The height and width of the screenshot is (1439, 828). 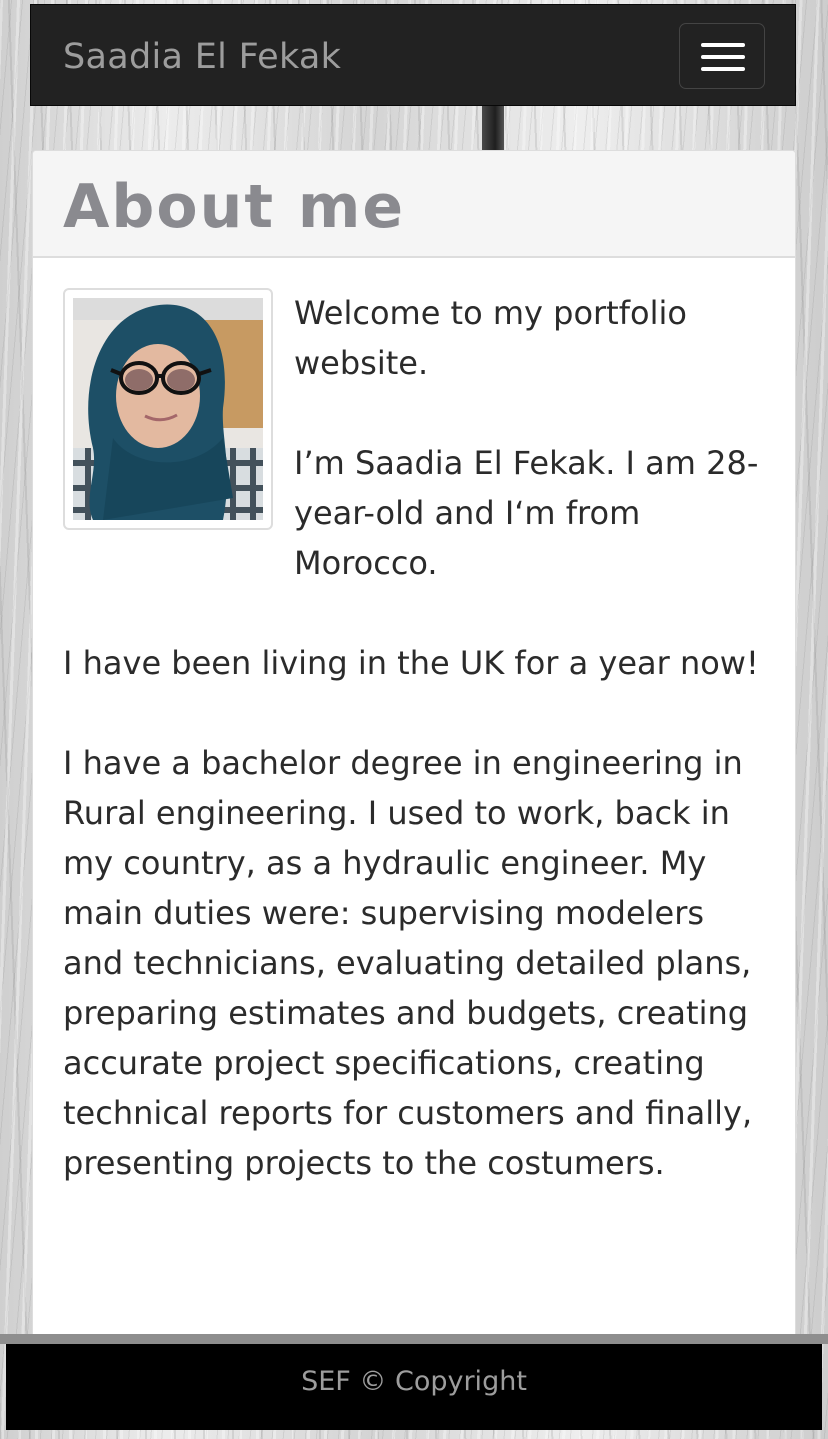 What do you see at coordinates (414, 1381) in the screenshot?
I see `copyright-text: SEF © Copyright` at bounding box center [414, 1381].